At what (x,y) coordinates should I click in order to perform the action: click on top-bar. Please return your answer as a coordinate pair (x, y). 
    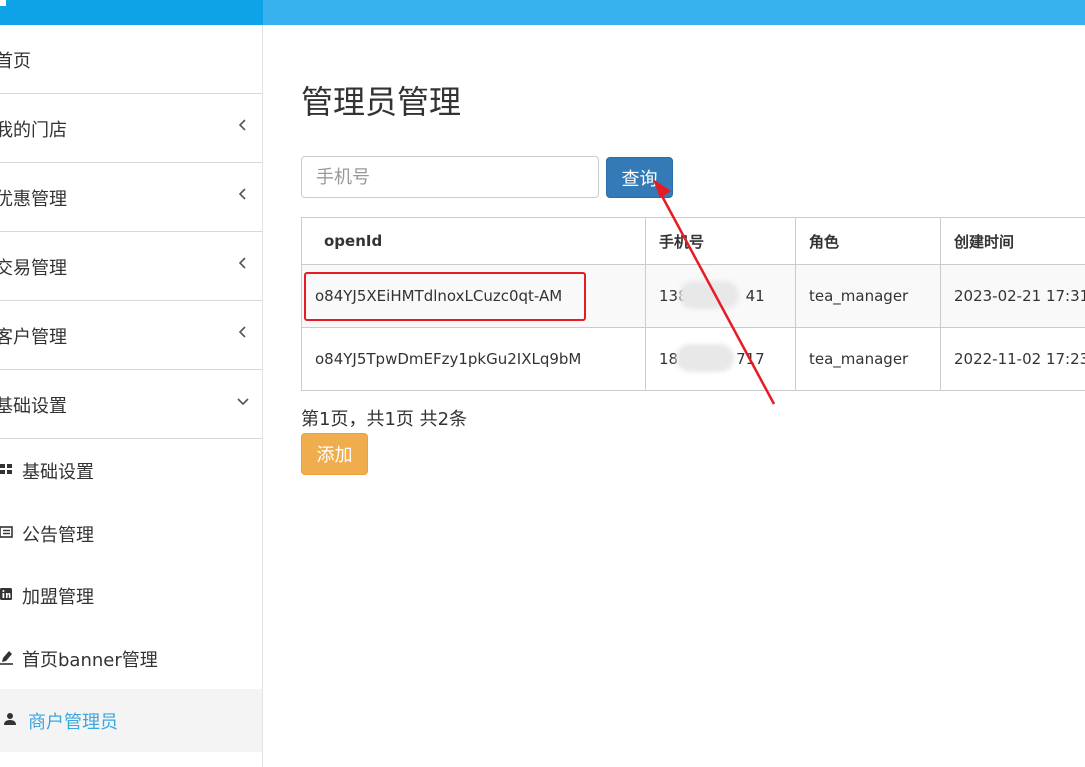
    Looking at the image, I should click on (542, 12).